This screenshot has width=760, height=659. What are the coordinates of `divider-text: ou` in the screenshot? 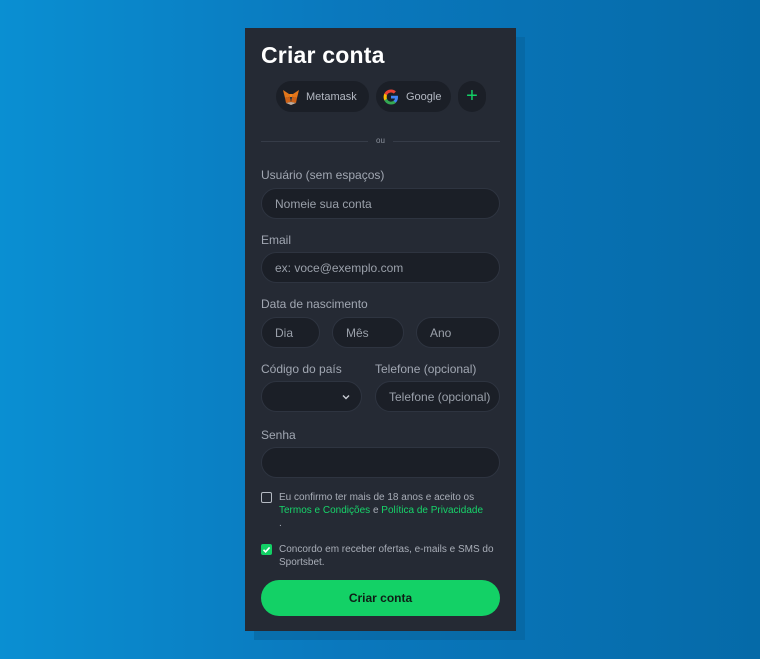 It's located at (380, 140).